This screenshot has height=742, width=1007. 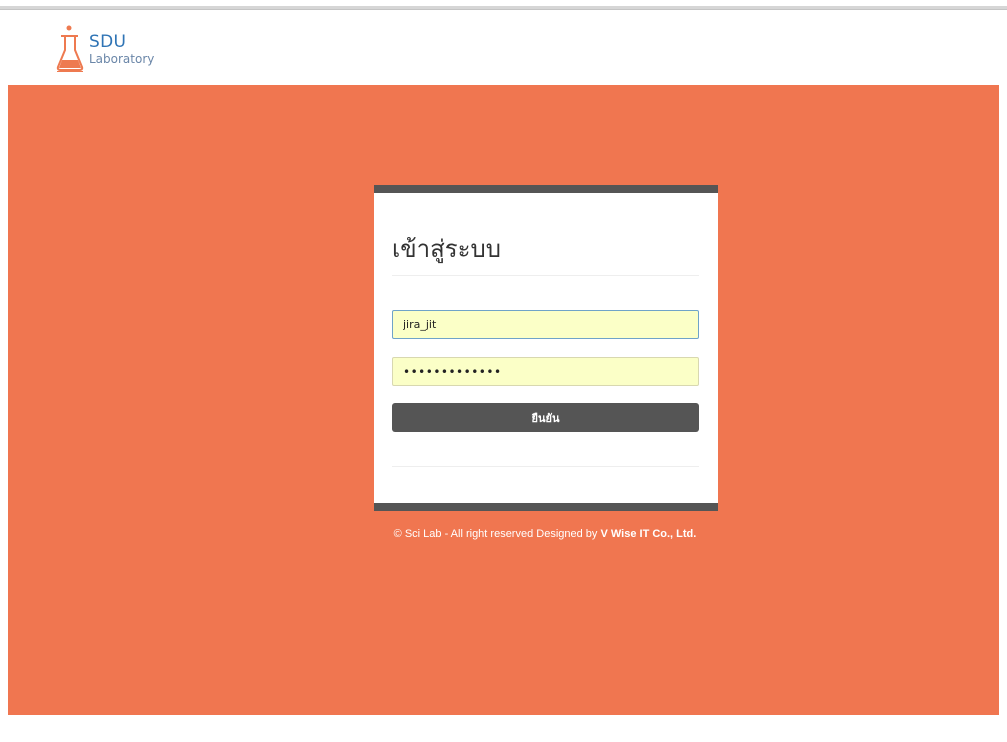 What do you see at coordinates (122, 59) in the screenshot?
I see `logo-subtitle: Laboratory` at bounding box center [122, 59].